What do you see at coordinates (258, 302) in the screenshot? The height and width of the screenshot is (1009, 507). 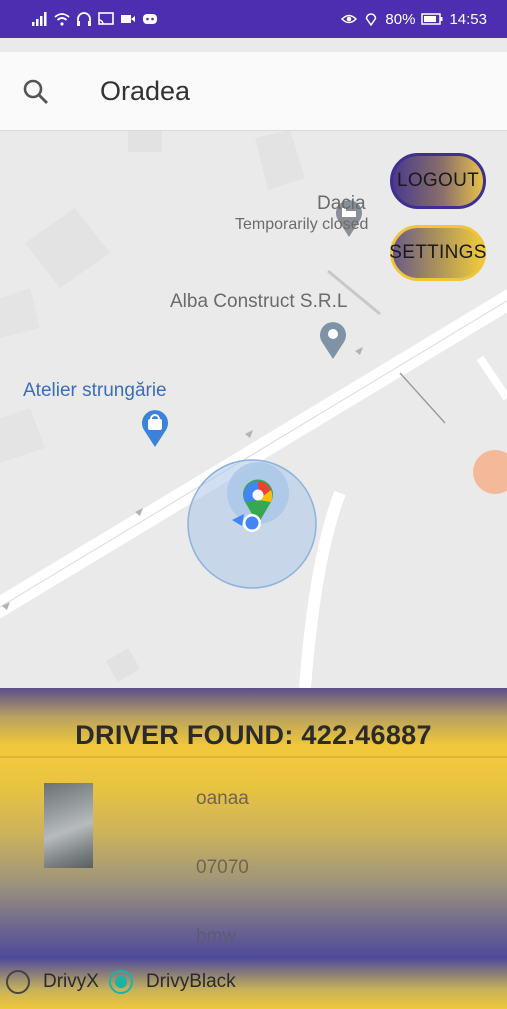 I see `map-label-alba-construct: Alba Construct S.R.L` at bounding box center [258, 302].